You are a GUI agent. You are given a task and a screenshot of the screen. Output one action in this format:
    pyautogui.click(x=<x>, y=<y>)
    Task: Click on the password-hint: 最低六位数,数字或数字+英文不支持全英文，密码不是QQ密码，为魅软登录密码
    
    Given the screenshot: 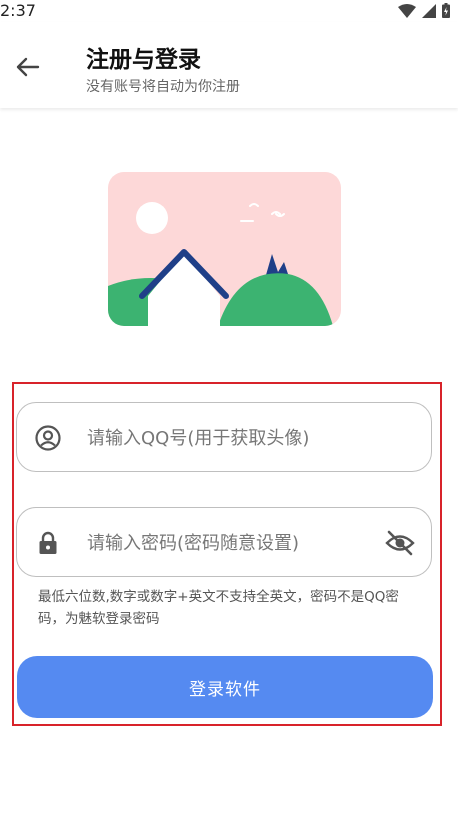 What is the action you would take?
    pyautogui.click(x=218, y=608)
    